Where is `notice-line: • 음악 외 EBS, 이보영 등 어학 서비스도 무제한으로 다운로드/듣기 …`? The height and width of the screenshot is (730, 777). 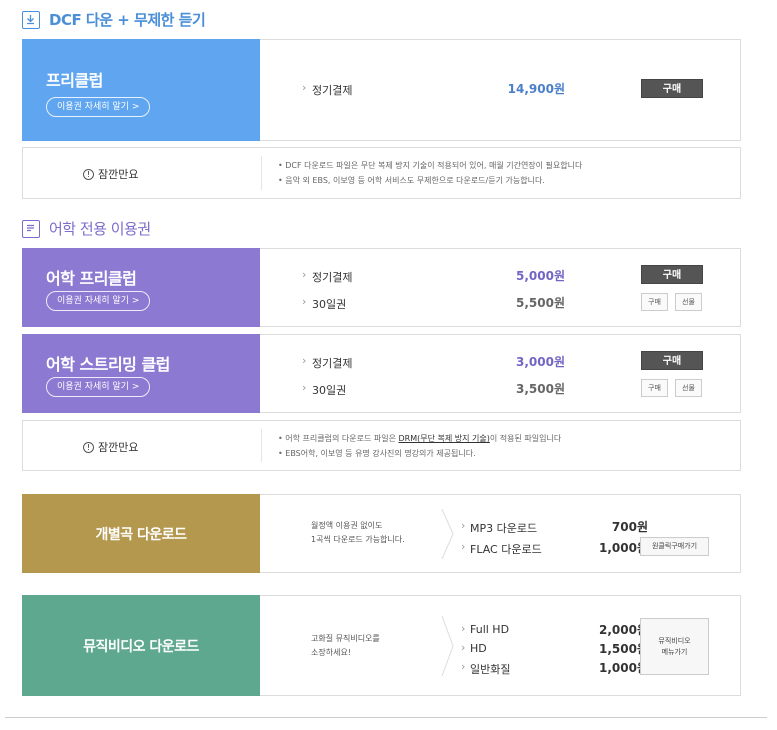
notice-line: • 음악 외 EBS, 이보영 등 어학 서비스도 무제한으로 다운로드/듣기 … is located at coordinates (411, 180).